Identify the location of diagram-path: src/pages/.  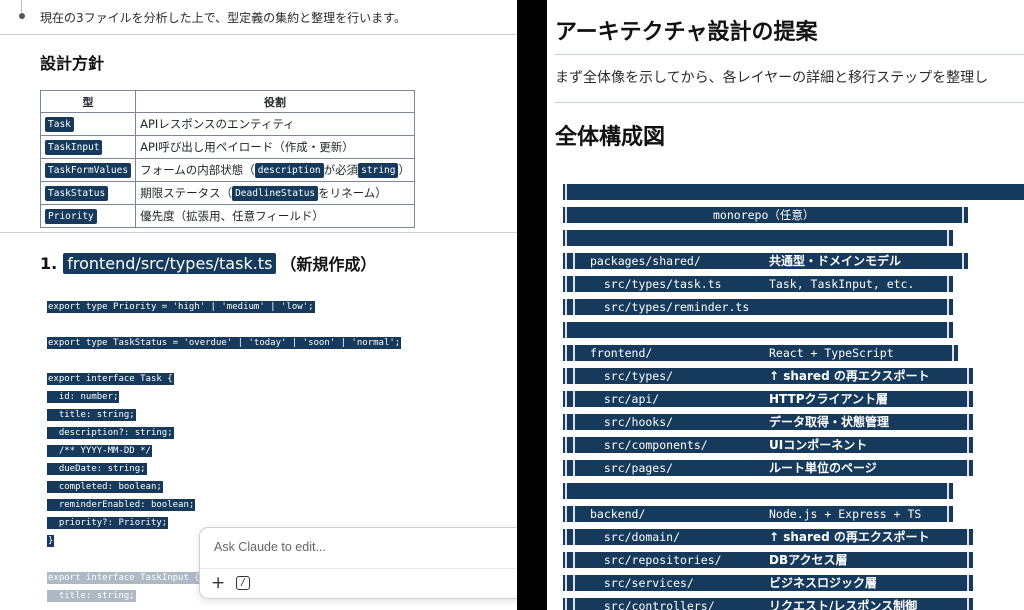
(632, 468).